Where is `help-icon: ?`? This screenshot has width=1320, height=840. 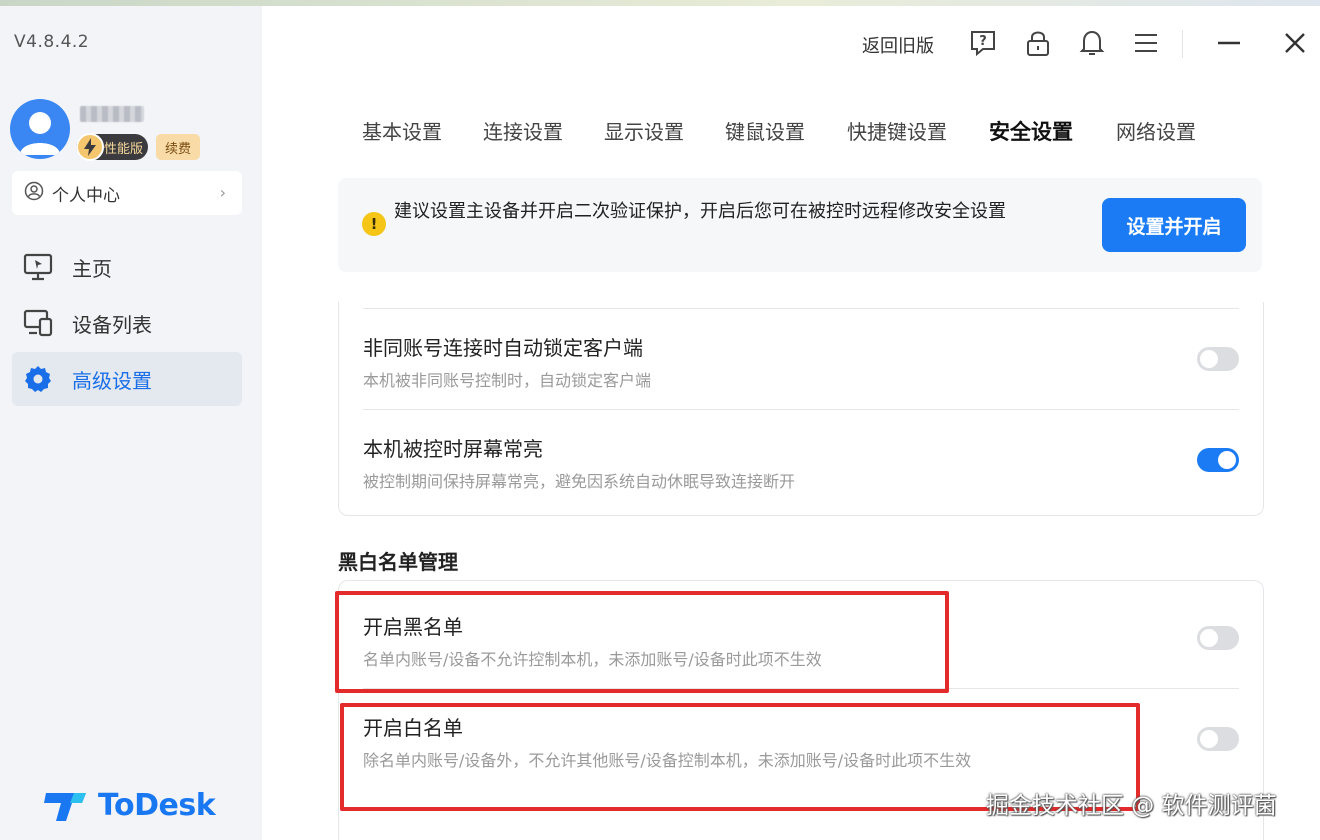
help-icon: ? is located at coordinates (983, 43).